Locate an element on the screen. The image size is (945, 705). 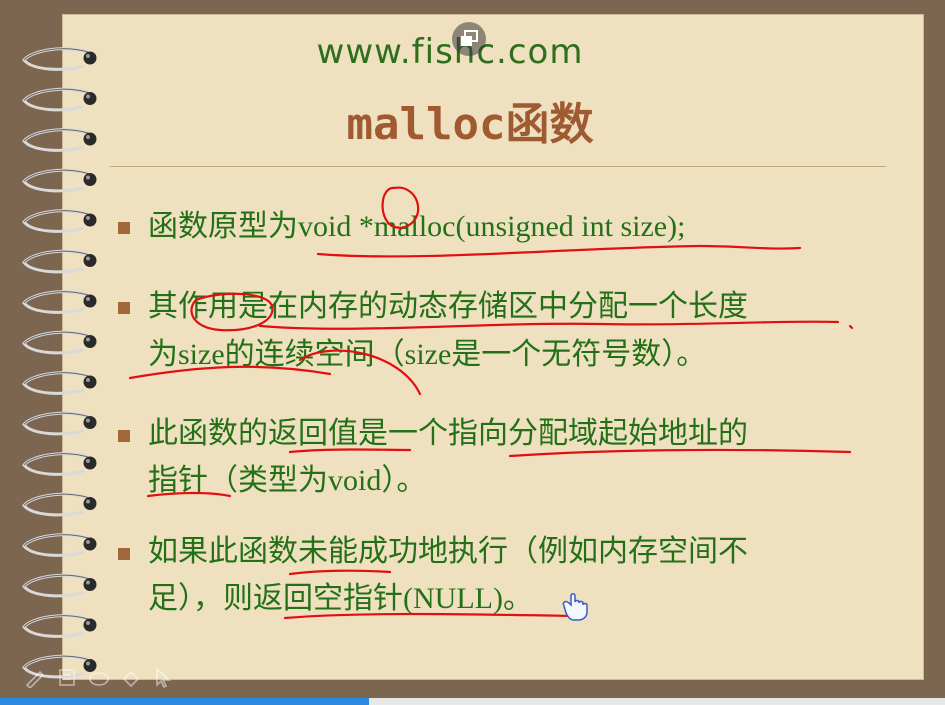
text-run: 足），则返回空指针 is located at coordinates (275, 598).